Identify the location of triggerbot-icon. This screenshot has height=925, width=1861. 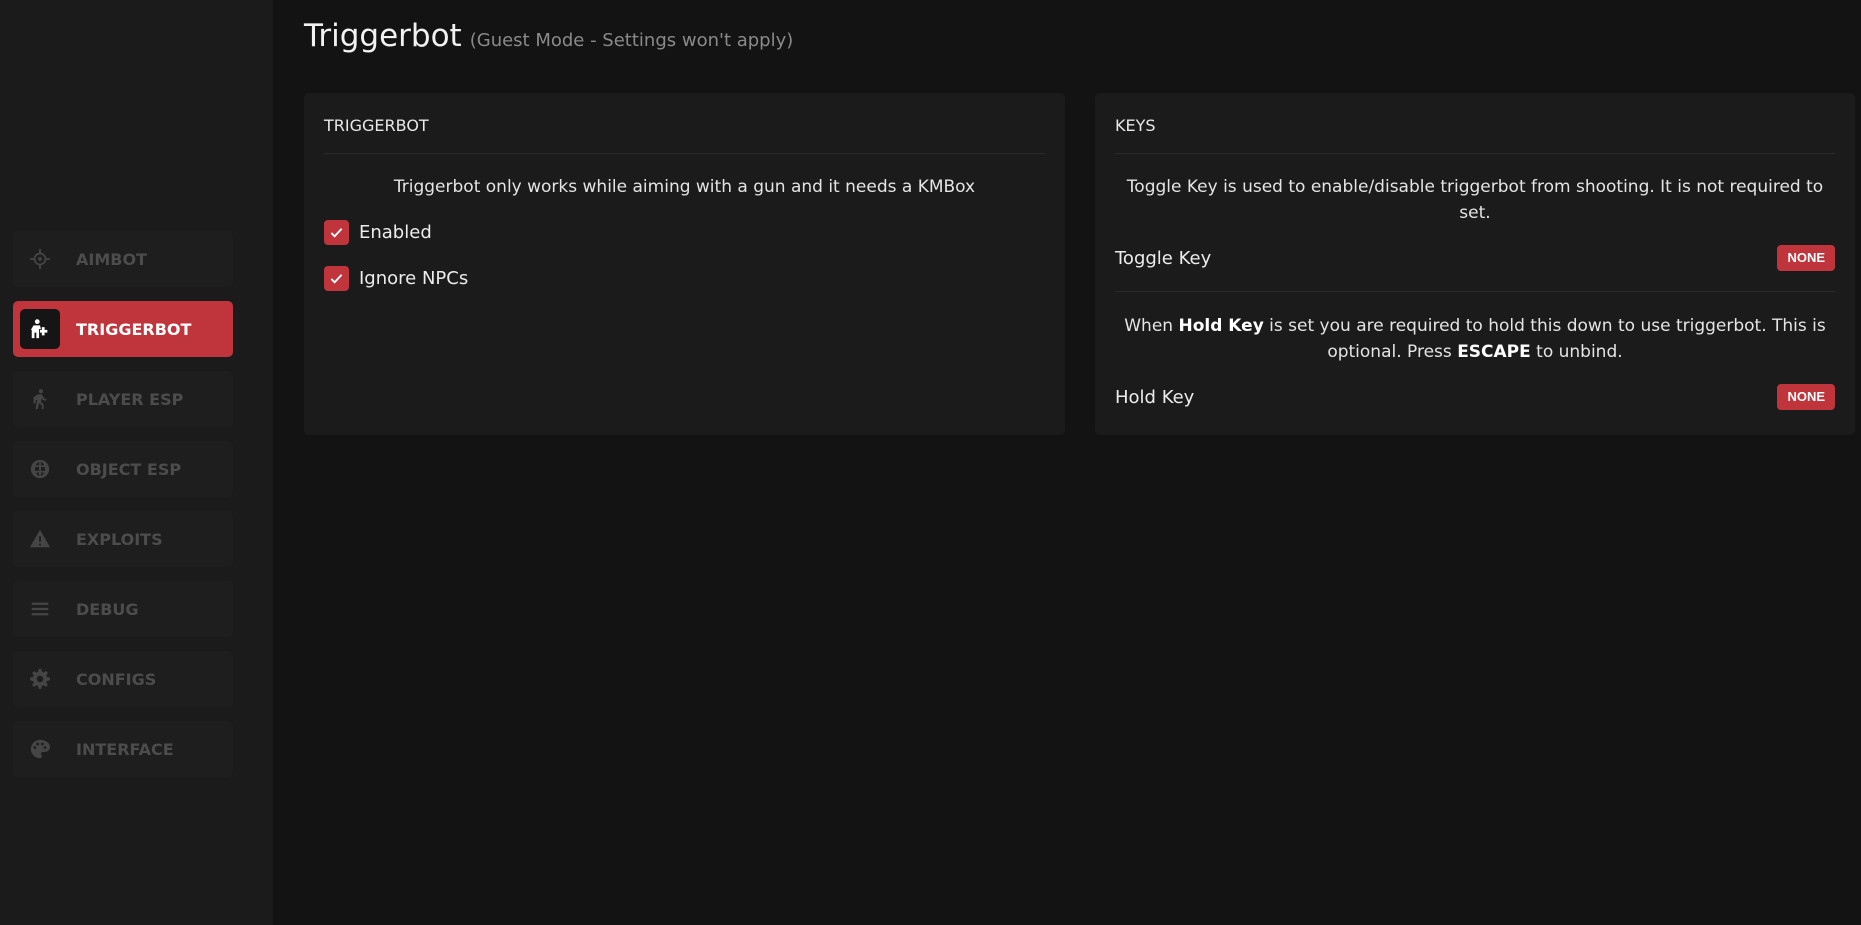
(40, 329).